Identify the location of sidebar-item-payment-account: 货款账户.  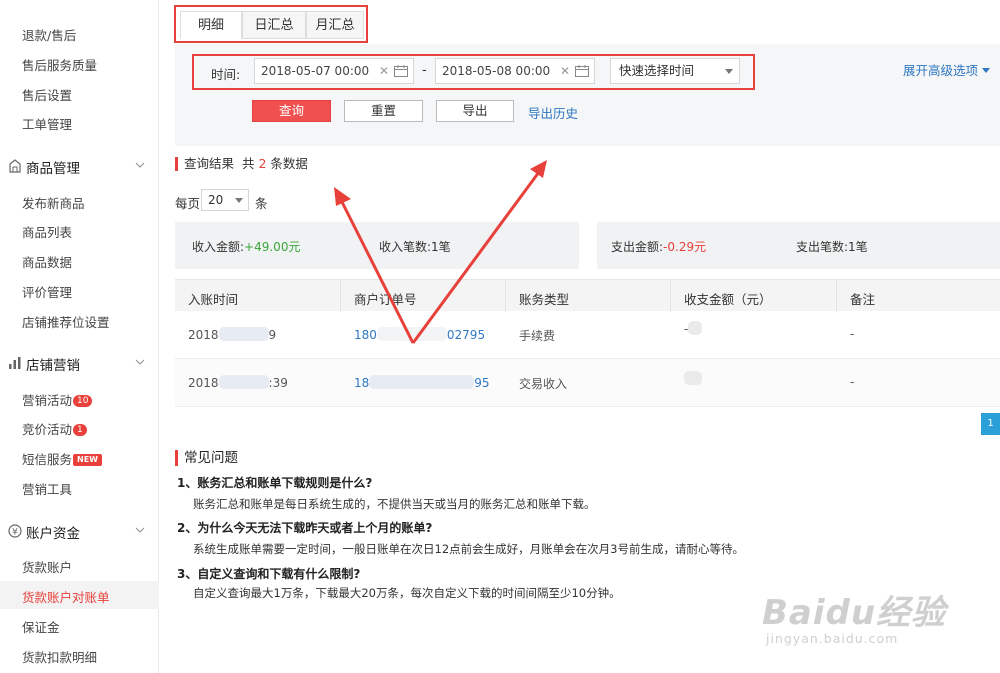
(47, 566).